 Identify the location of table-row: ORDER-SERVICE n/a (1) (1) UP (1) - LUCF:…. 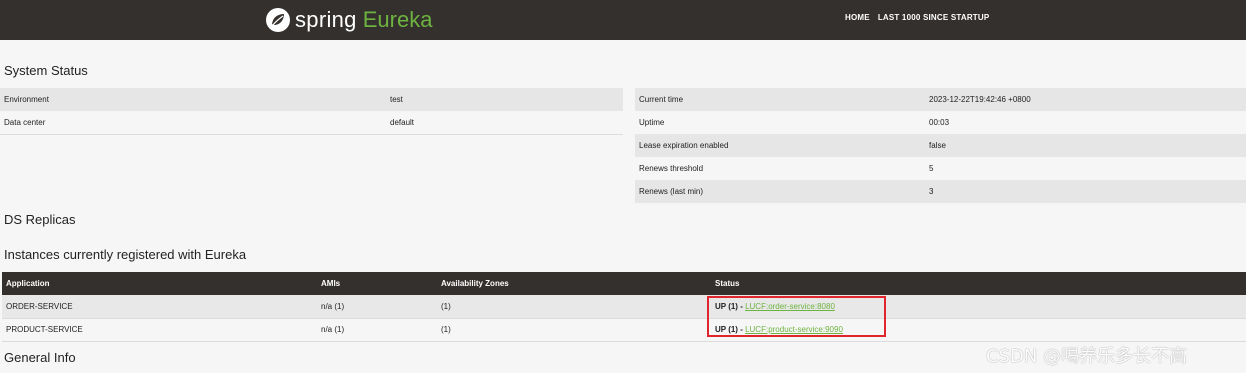
(624, 306).